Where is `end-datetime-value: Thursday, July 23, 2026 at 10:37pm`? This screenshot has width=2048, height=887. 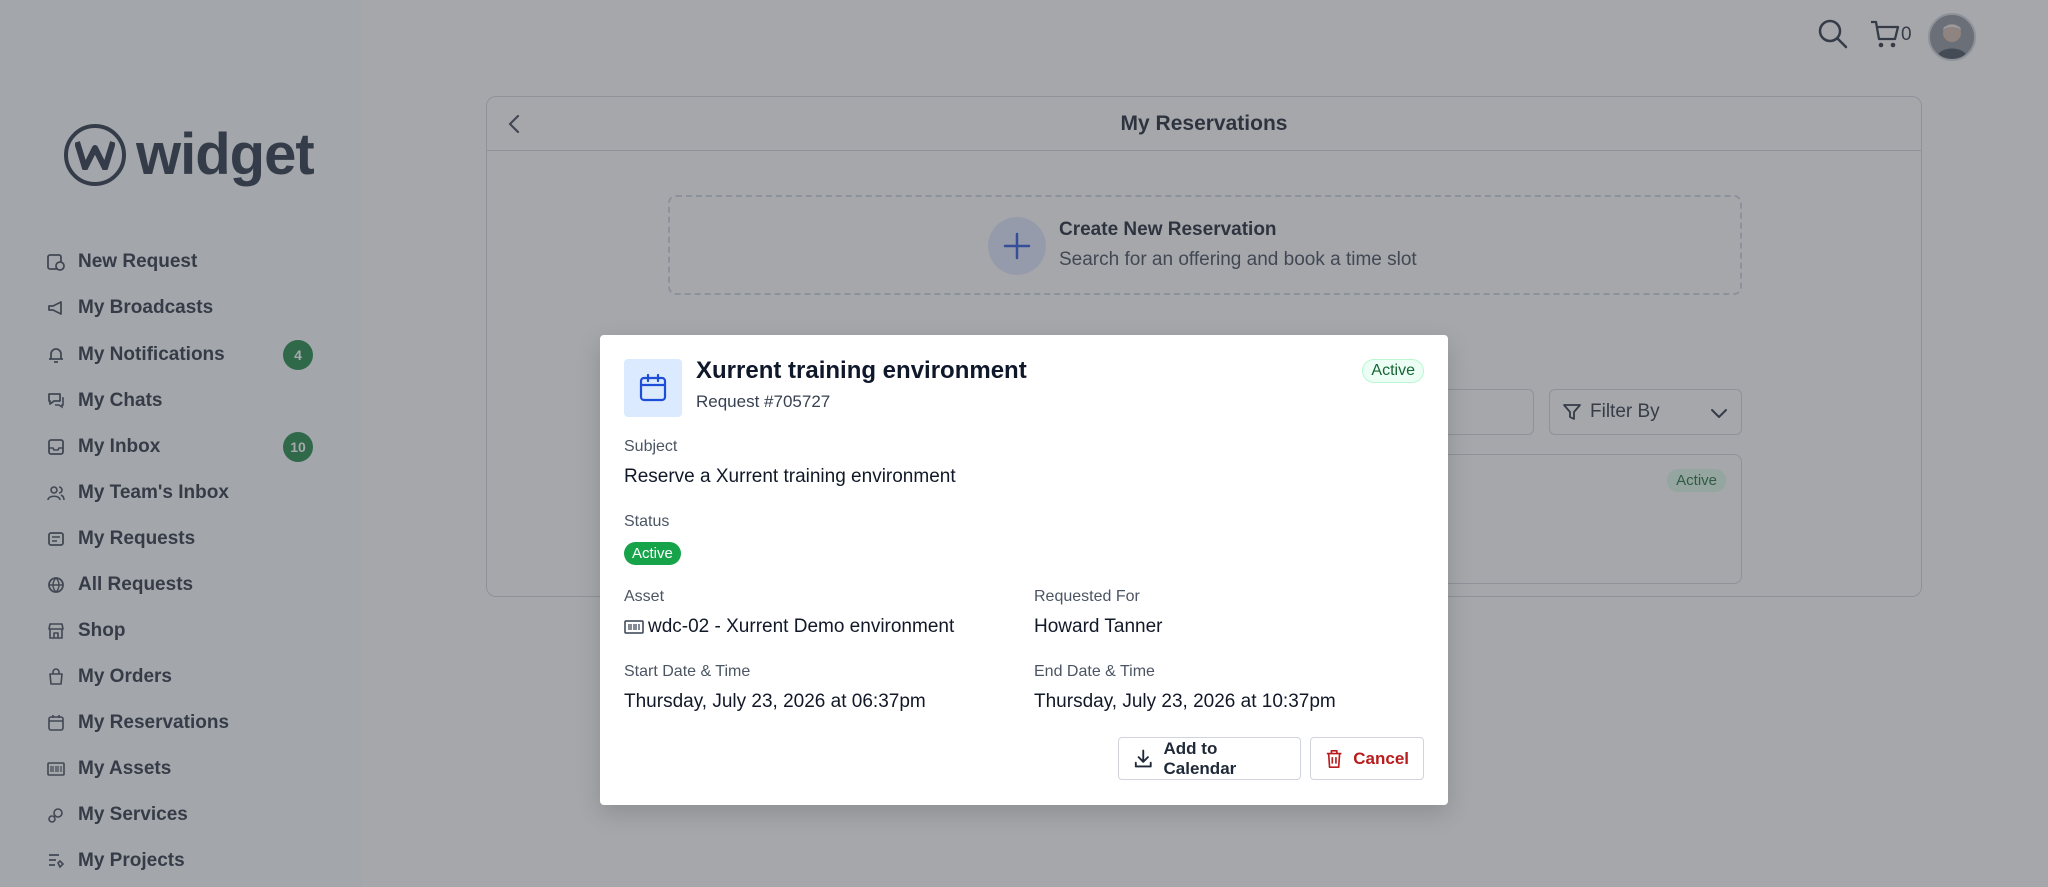
end-datetime-value: Thursday, July 23, 2026 at 10:37pm is located at coordinates (1185, 701).